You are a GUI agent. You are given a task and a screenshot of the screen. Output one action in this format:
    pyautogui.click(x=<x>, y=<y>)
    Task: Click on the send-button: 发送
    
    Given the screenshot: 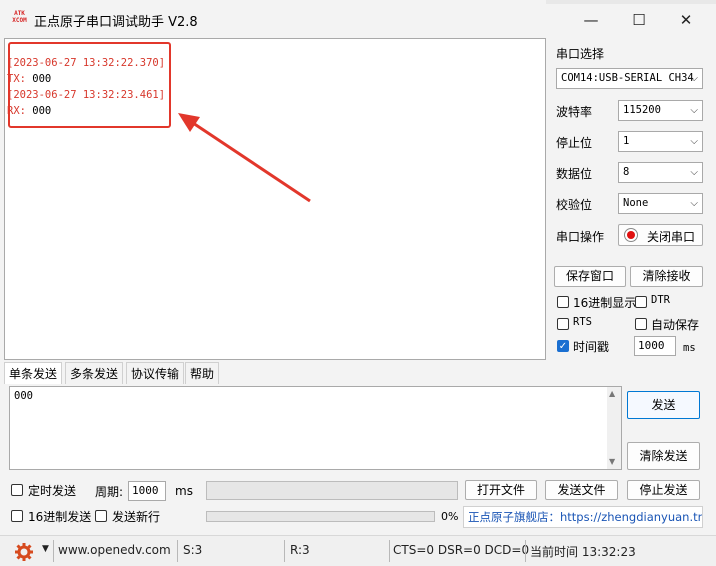 What is the action you would take?
    pyautogui.click(x=663, y=405)
    